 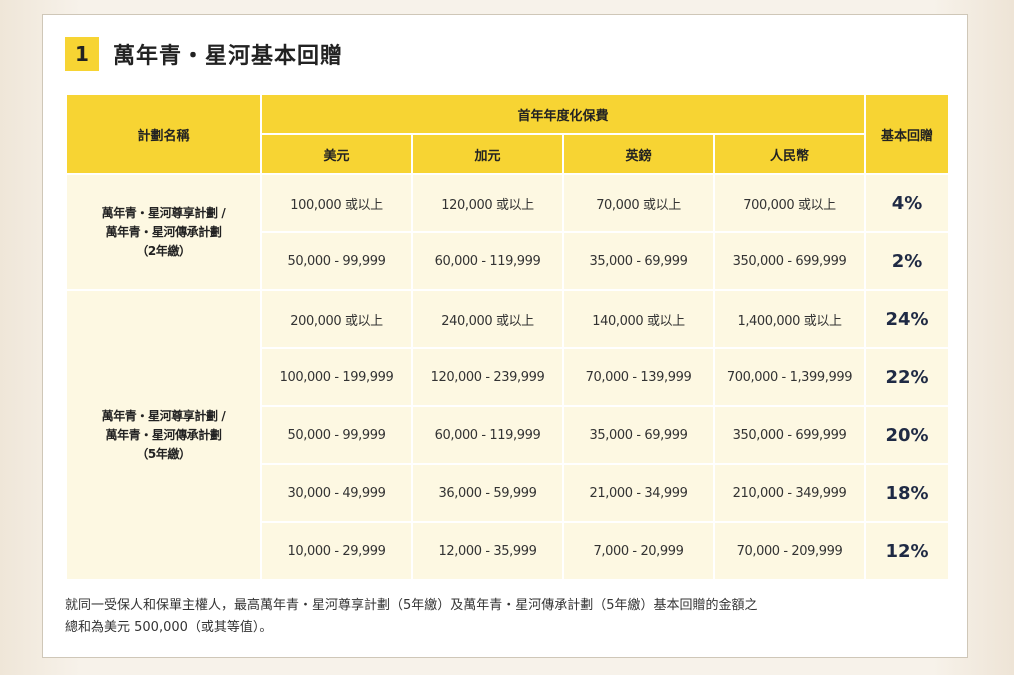 I want to click on usd-cell: 100,000 - 199,999, so click(x=336, y=377).